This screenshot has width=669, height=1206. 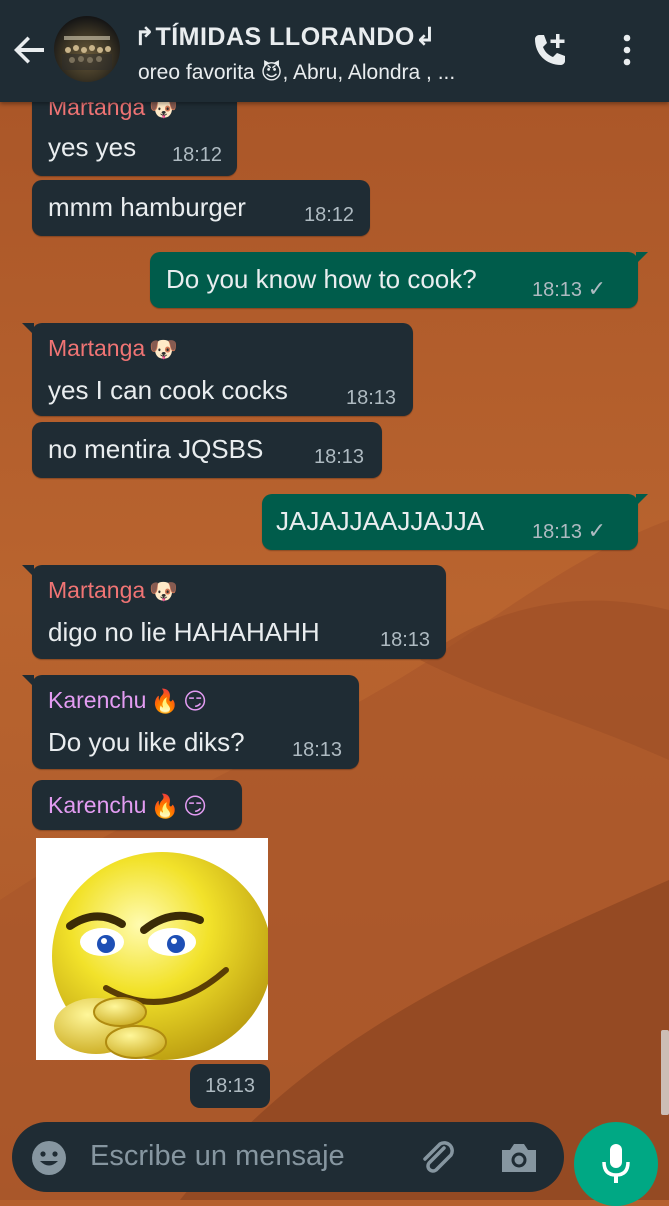 I want to click on message-text: yes I can cook cocks, so click(x=168, y=390).